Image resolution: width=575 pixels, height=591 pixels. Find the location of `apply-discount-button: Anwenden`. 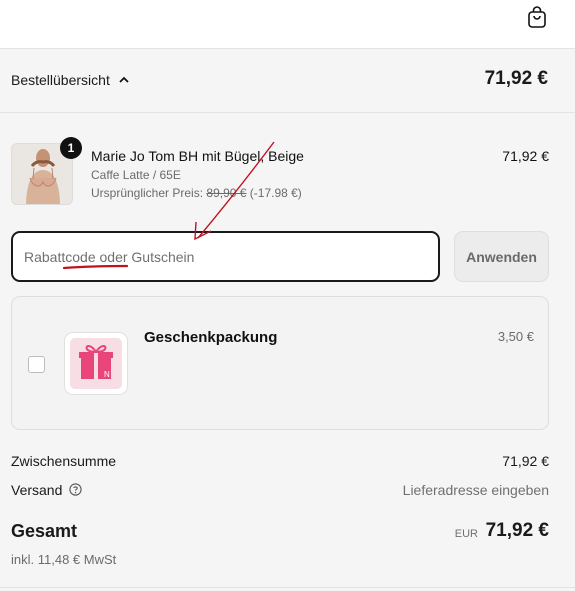

apply-discount-button: Anwenden is located at coordinates (501, 256).